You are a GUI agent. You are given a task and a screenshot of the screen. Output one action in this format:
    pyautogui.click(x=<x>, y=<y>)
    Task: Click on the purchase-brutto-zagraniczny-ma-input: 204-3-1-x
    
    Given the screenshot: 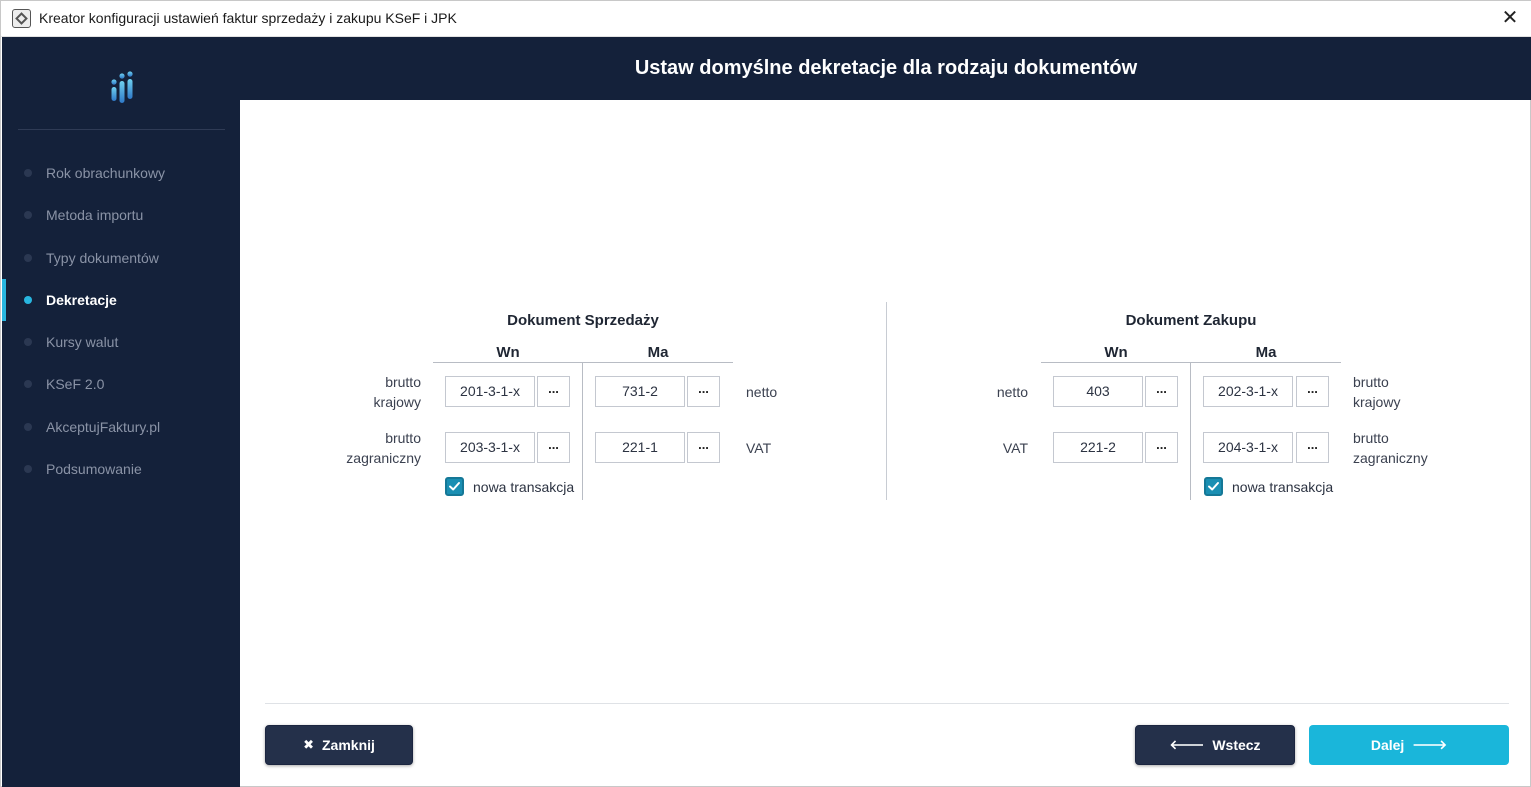 What is the action you would take?
    pyautogui.click(x=1248, y=447)
    